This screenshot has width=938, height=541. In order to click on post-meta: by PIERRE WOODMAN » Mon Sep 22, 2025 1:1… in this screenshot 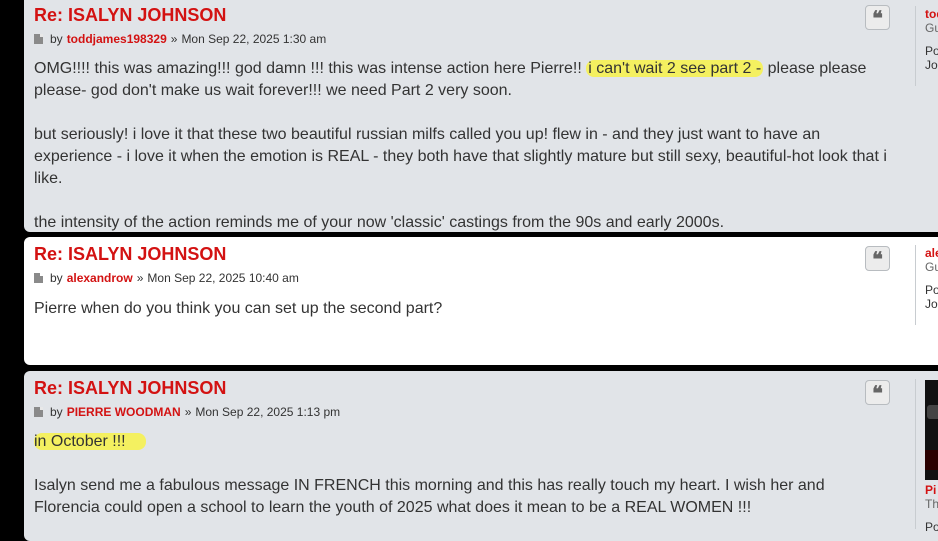, I will do `click(187, 412)`.